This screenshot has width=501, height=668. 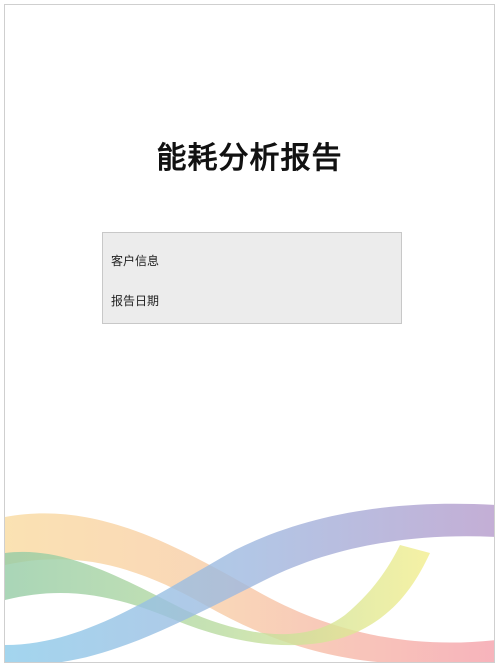 I want to click on report-title: 能耗分析报告, so click(x=249, y=158).